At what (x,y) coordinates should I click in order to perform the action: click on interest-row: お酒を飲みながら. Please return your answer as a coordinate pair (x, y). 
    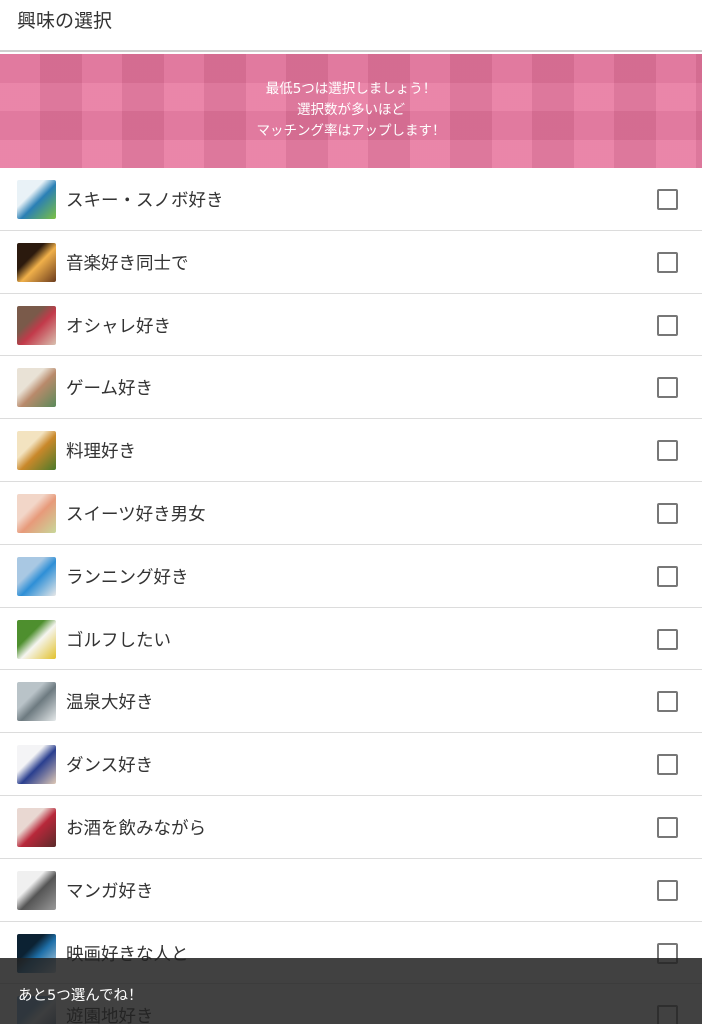
    Looking at the image, I should click on (351, 827).